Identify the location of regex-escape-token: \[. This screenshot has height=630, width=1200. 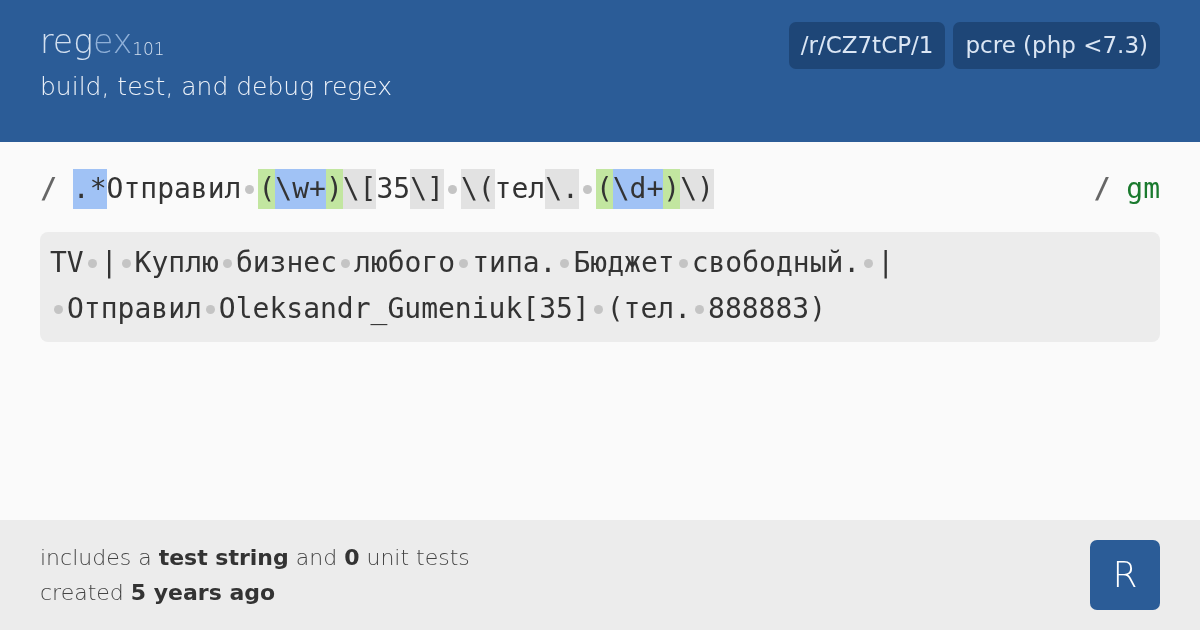
(359, 189).